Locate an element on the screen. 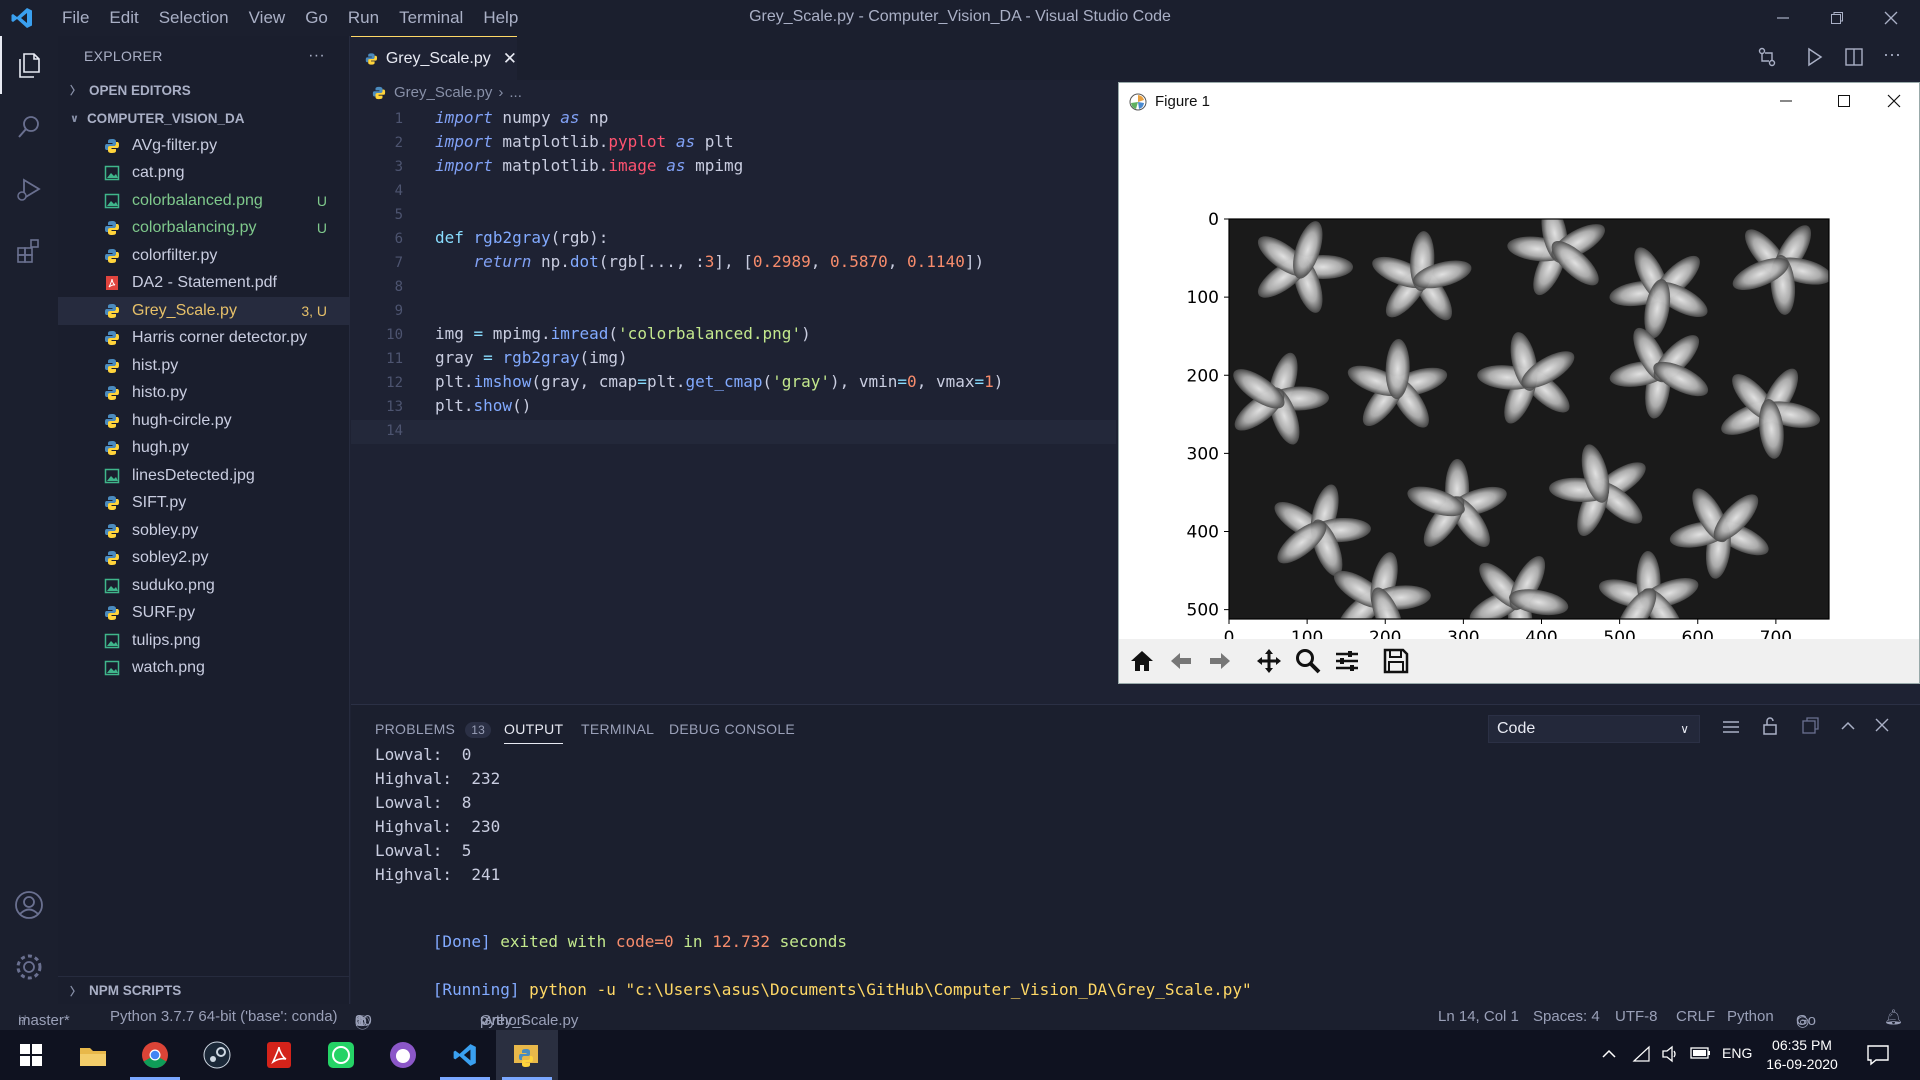  show-hidden-icons-icon is located at coordinates (1609, 1056).